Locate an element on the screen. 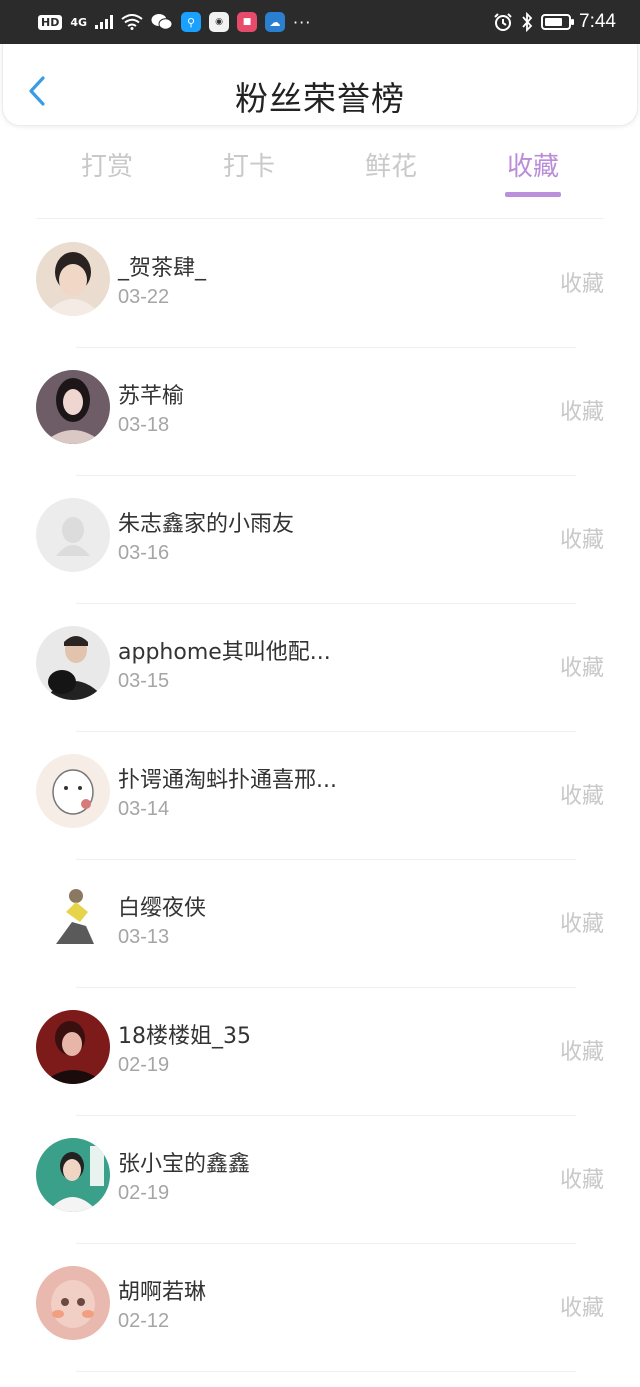 This screenshot has height=1387, width=640. fan-date: 03-22 is located at coordinates (144, 297).